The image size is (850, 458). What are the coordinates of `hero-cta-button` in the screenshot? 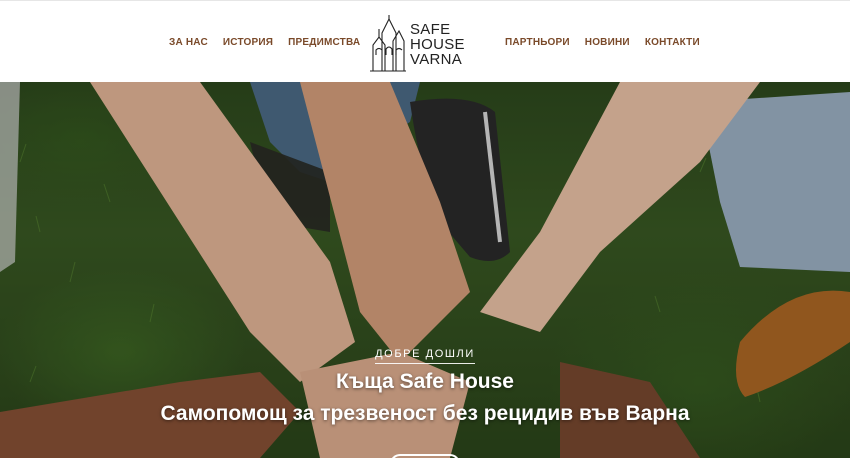 It's located at (425, 456).